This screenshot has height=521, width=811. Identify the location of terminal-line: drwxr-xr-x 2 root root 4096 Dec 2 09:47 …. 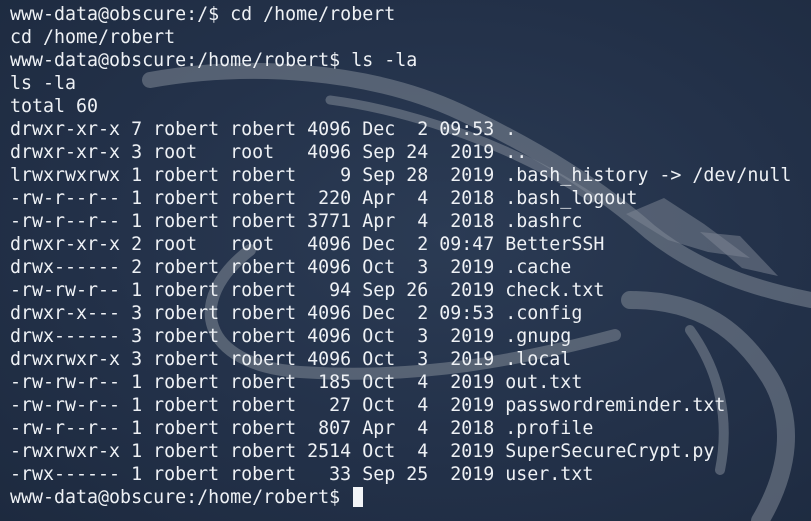
(307, 244).